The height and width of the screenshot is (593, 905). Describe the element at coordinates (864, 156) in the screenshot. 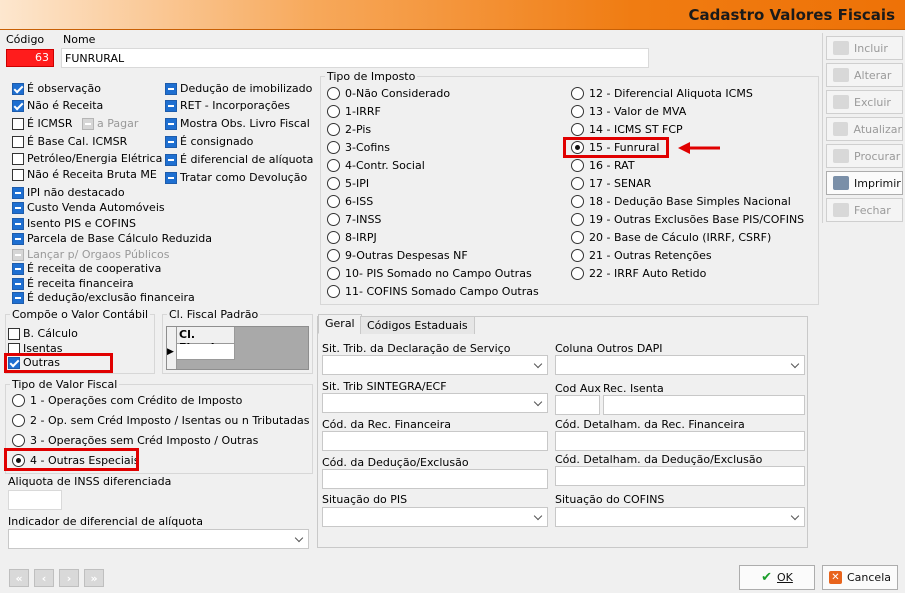

I see `procurar-button: Procurar` at that location.